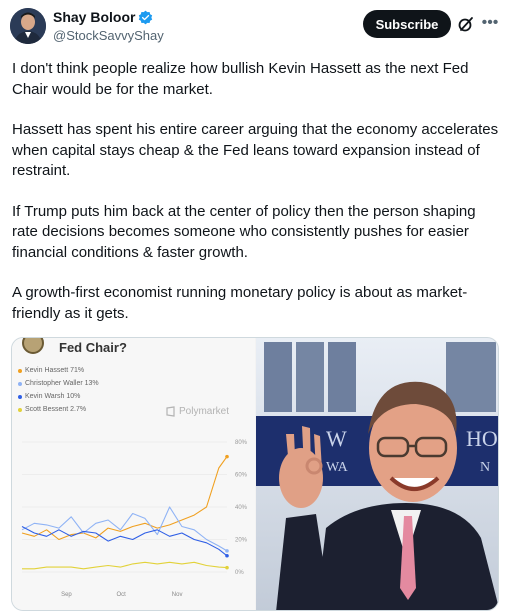 This screenshot has height=613, width=513. Describe the element at coordinates (94, 17) in the screenshot. I see `display-name: Shay Boloor` at that location.